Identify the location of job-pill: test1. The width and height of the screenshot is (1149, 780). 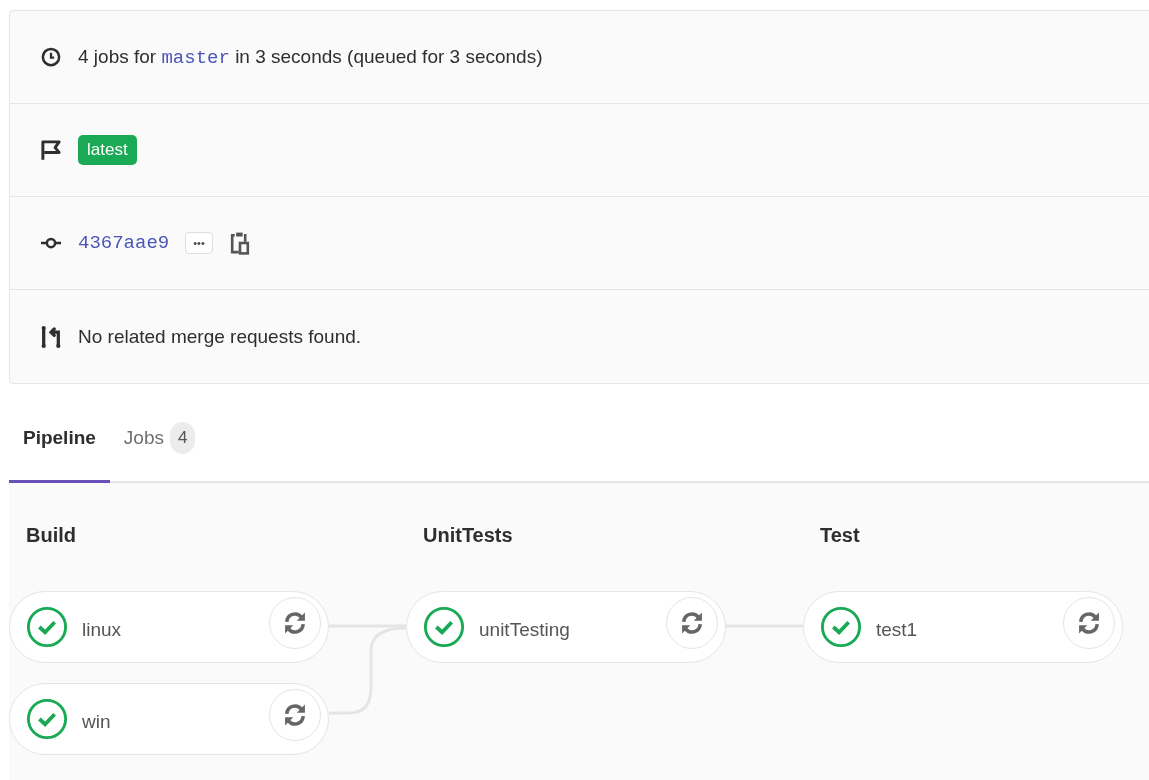
(963, 627).